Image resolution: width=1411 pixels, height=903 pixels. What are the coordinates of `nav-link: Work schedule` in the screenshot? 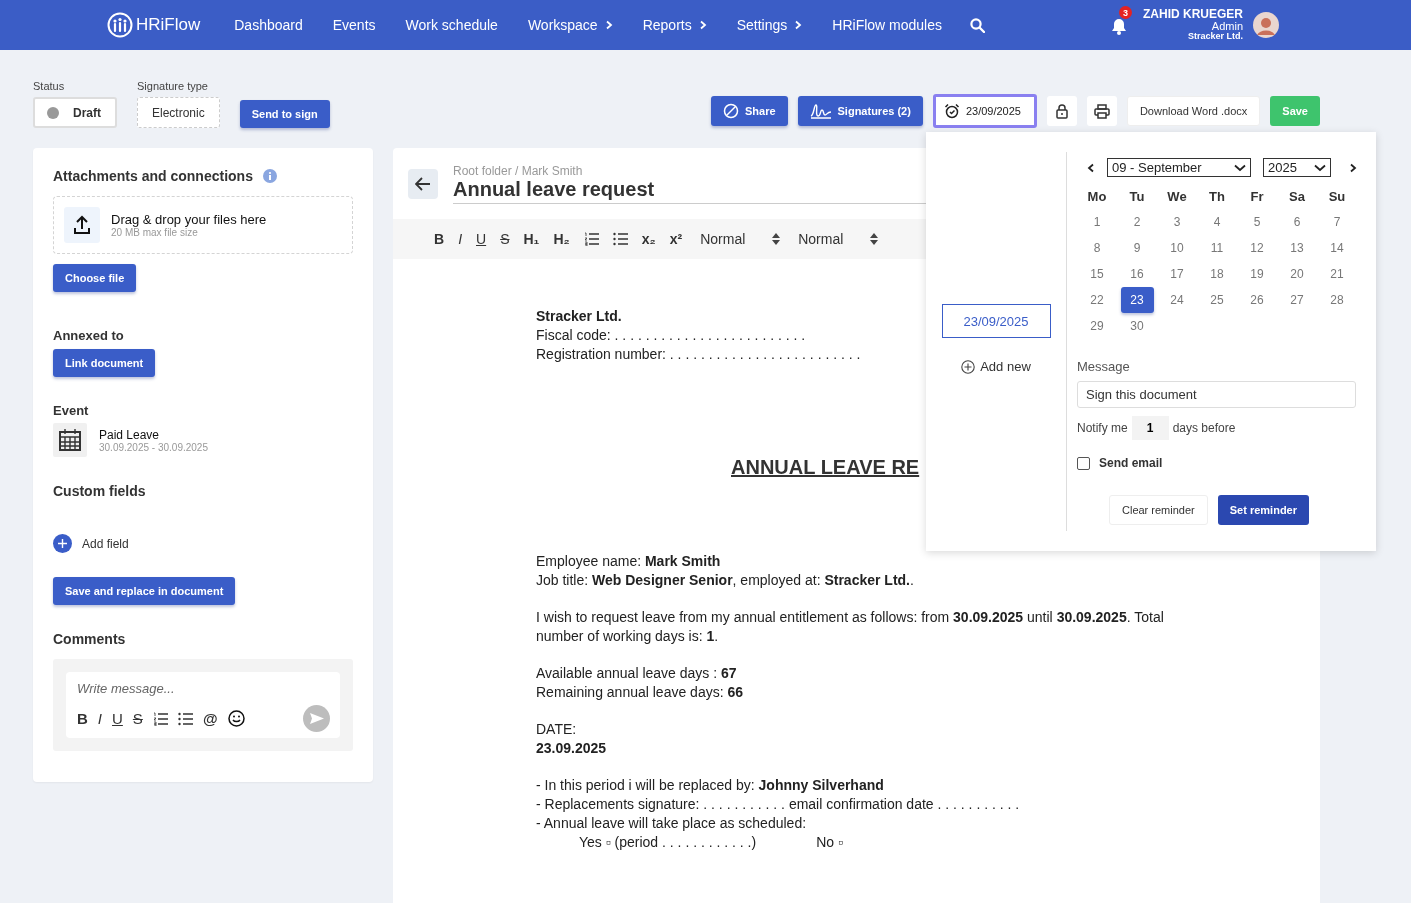 It's located at (451, 25).